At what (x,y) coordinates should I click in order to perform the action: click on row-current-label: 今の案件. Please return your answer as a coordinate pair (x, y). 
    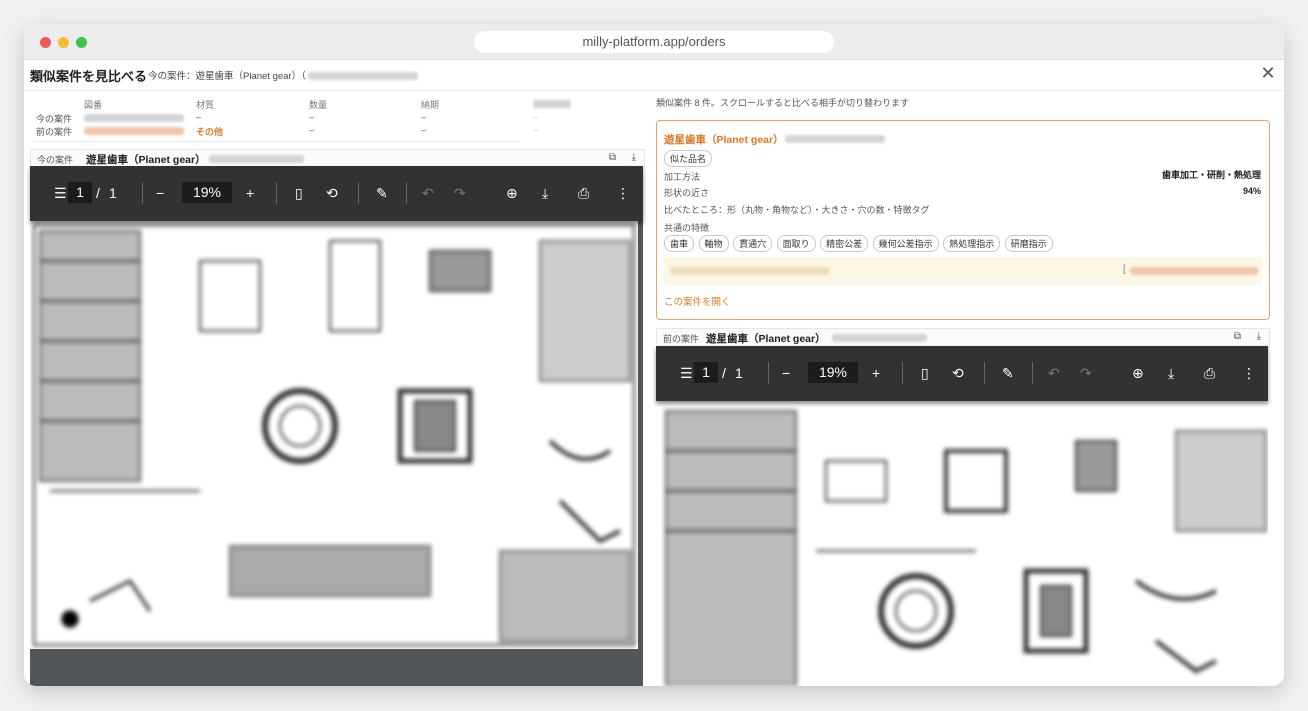
    Looking at the image, I should click on (54, 119).